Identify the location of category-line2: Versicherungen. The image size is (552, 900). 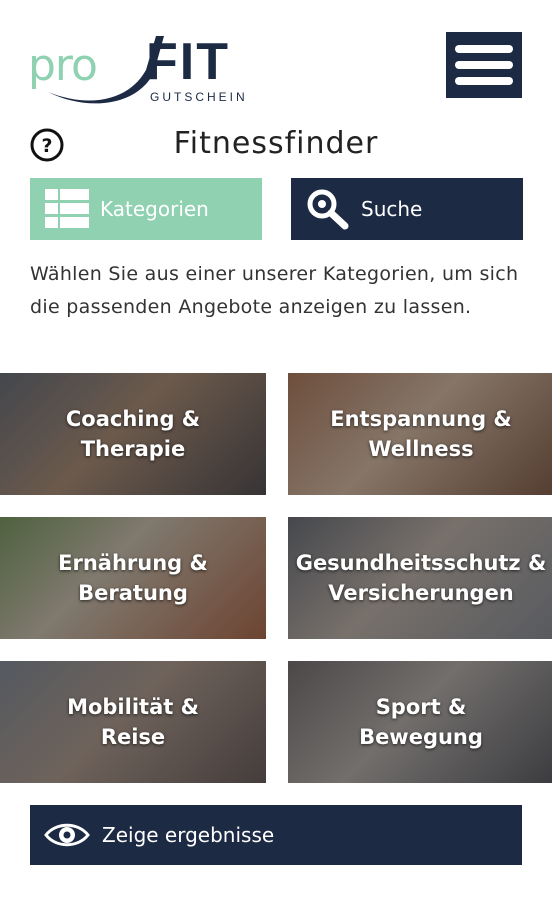
(421, 593).